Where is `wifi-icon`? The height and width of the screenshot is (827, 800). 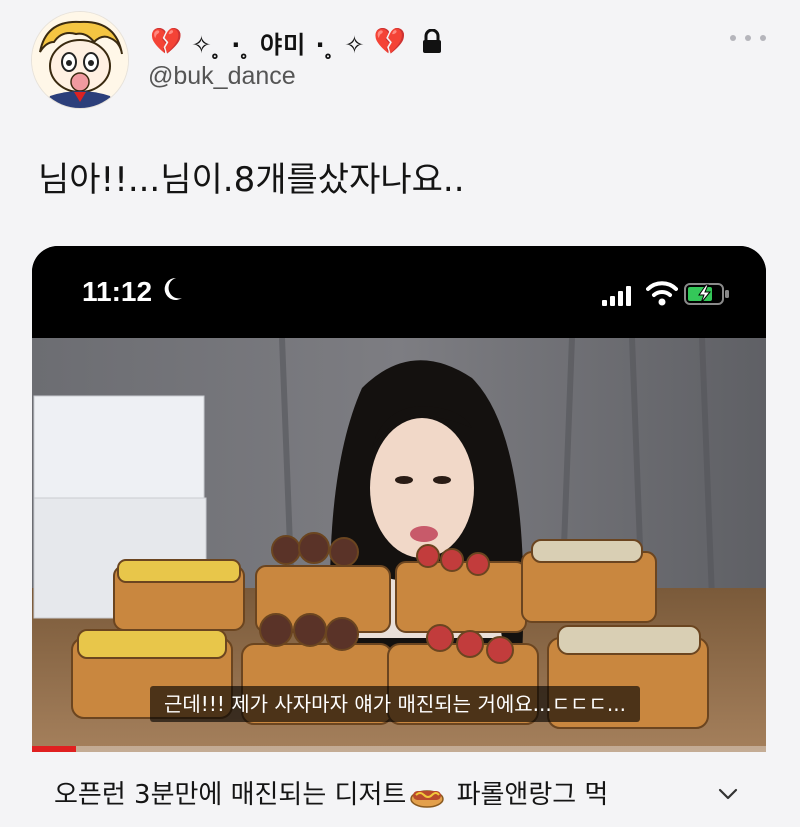
wifi-icon is located at coordinates (662, 293).